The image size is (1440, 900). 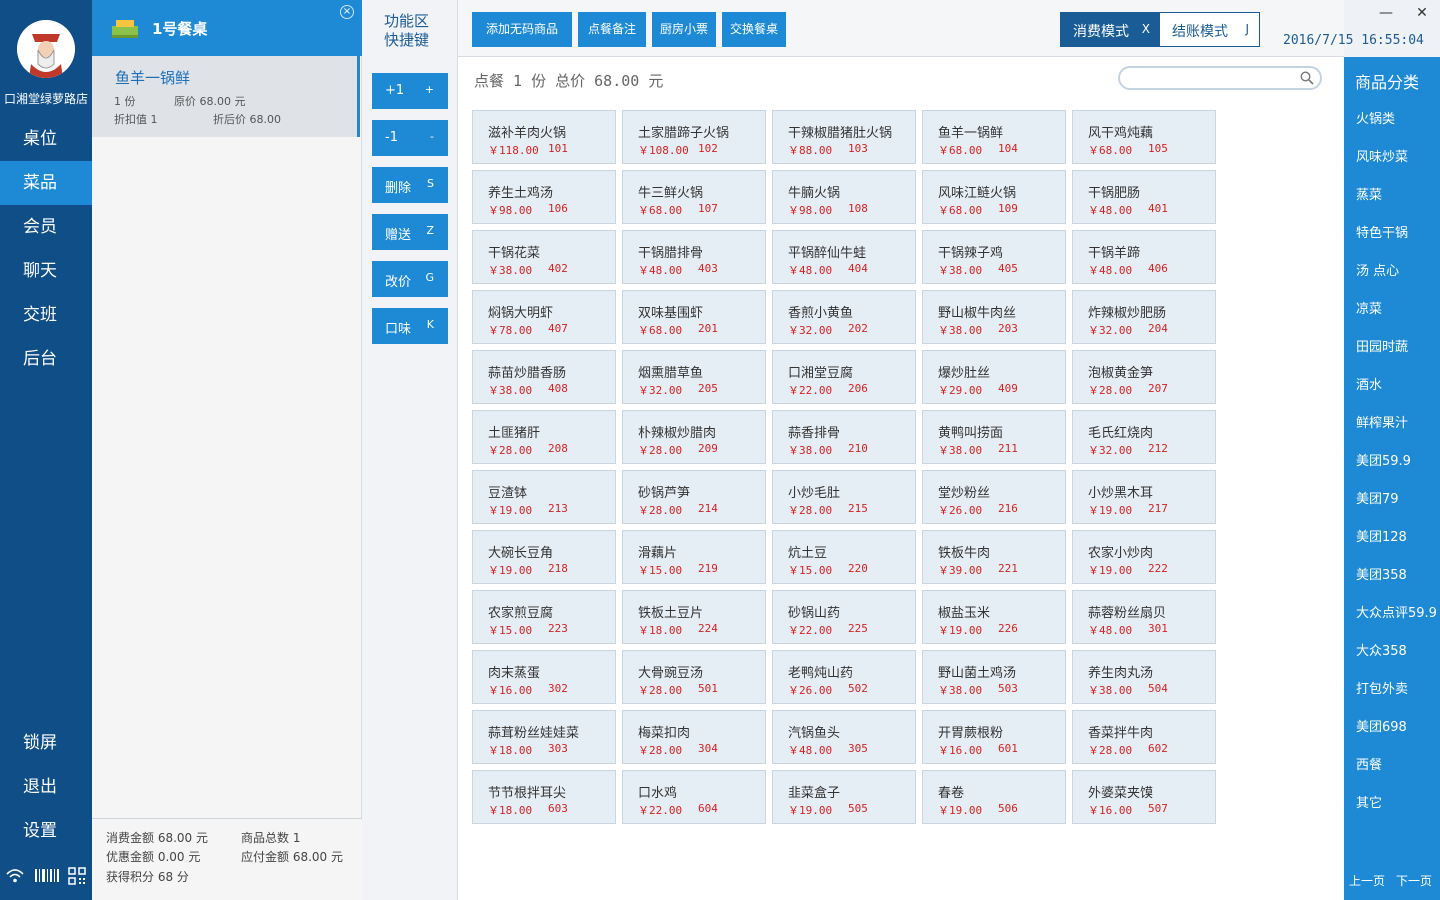 I want to click on product-card: 土家腊蹄子火锅 ￥108.00 102, so click(x=694, y=137).